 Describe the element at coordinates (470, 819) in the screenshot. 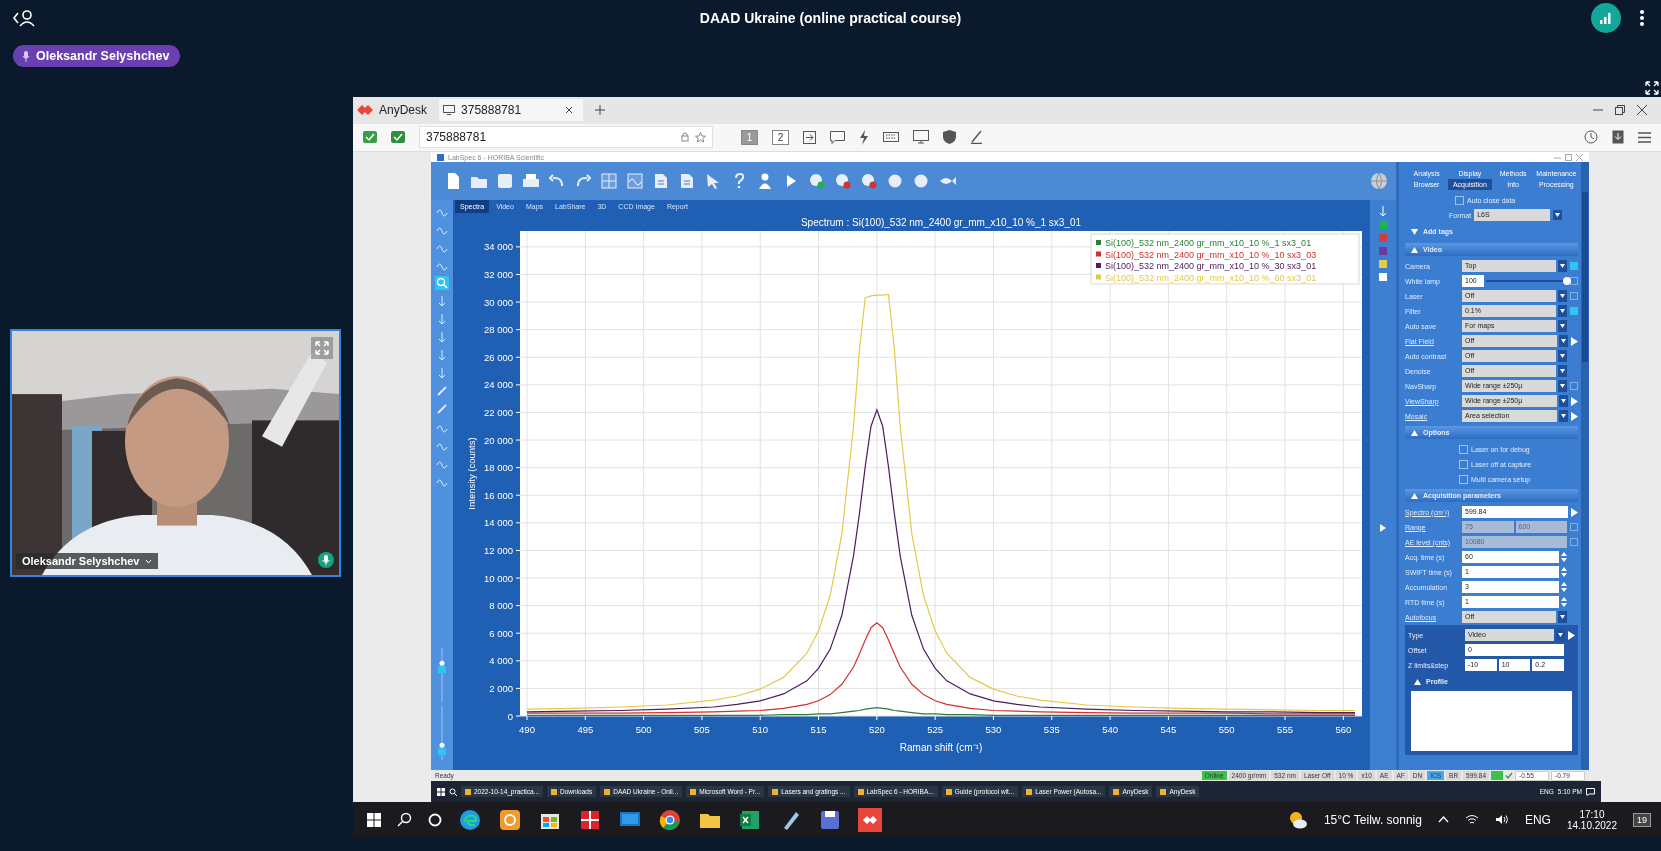

I see `edge-app-icon` at that location.